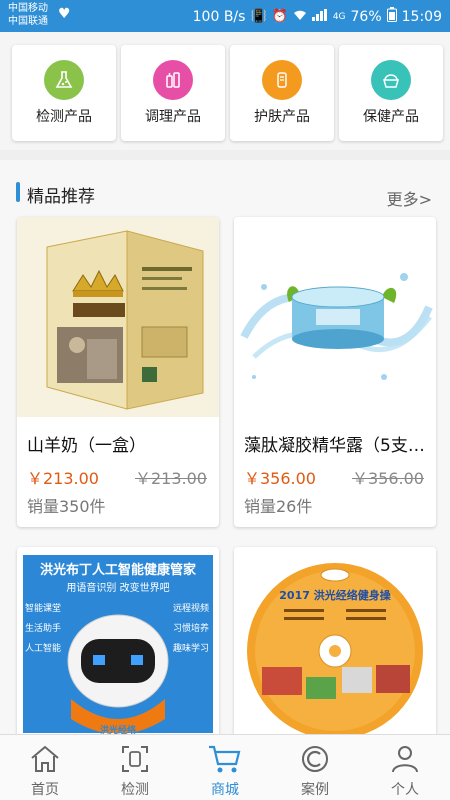 Image resolution: width=450 pixels, height=800 pixels. Describe the element at coordinates (258, 16) in the screenshot. I see `vibrate-icon: 📳` at that location.